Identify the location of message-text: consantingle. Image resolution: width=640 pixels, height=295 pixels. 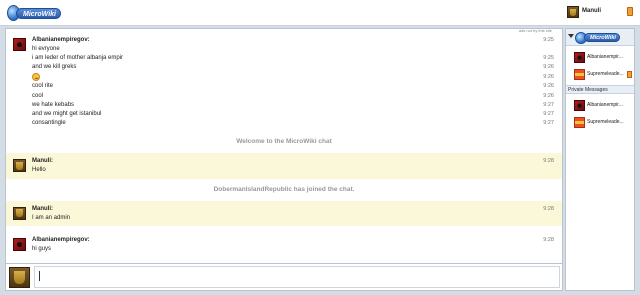
(49, 123).